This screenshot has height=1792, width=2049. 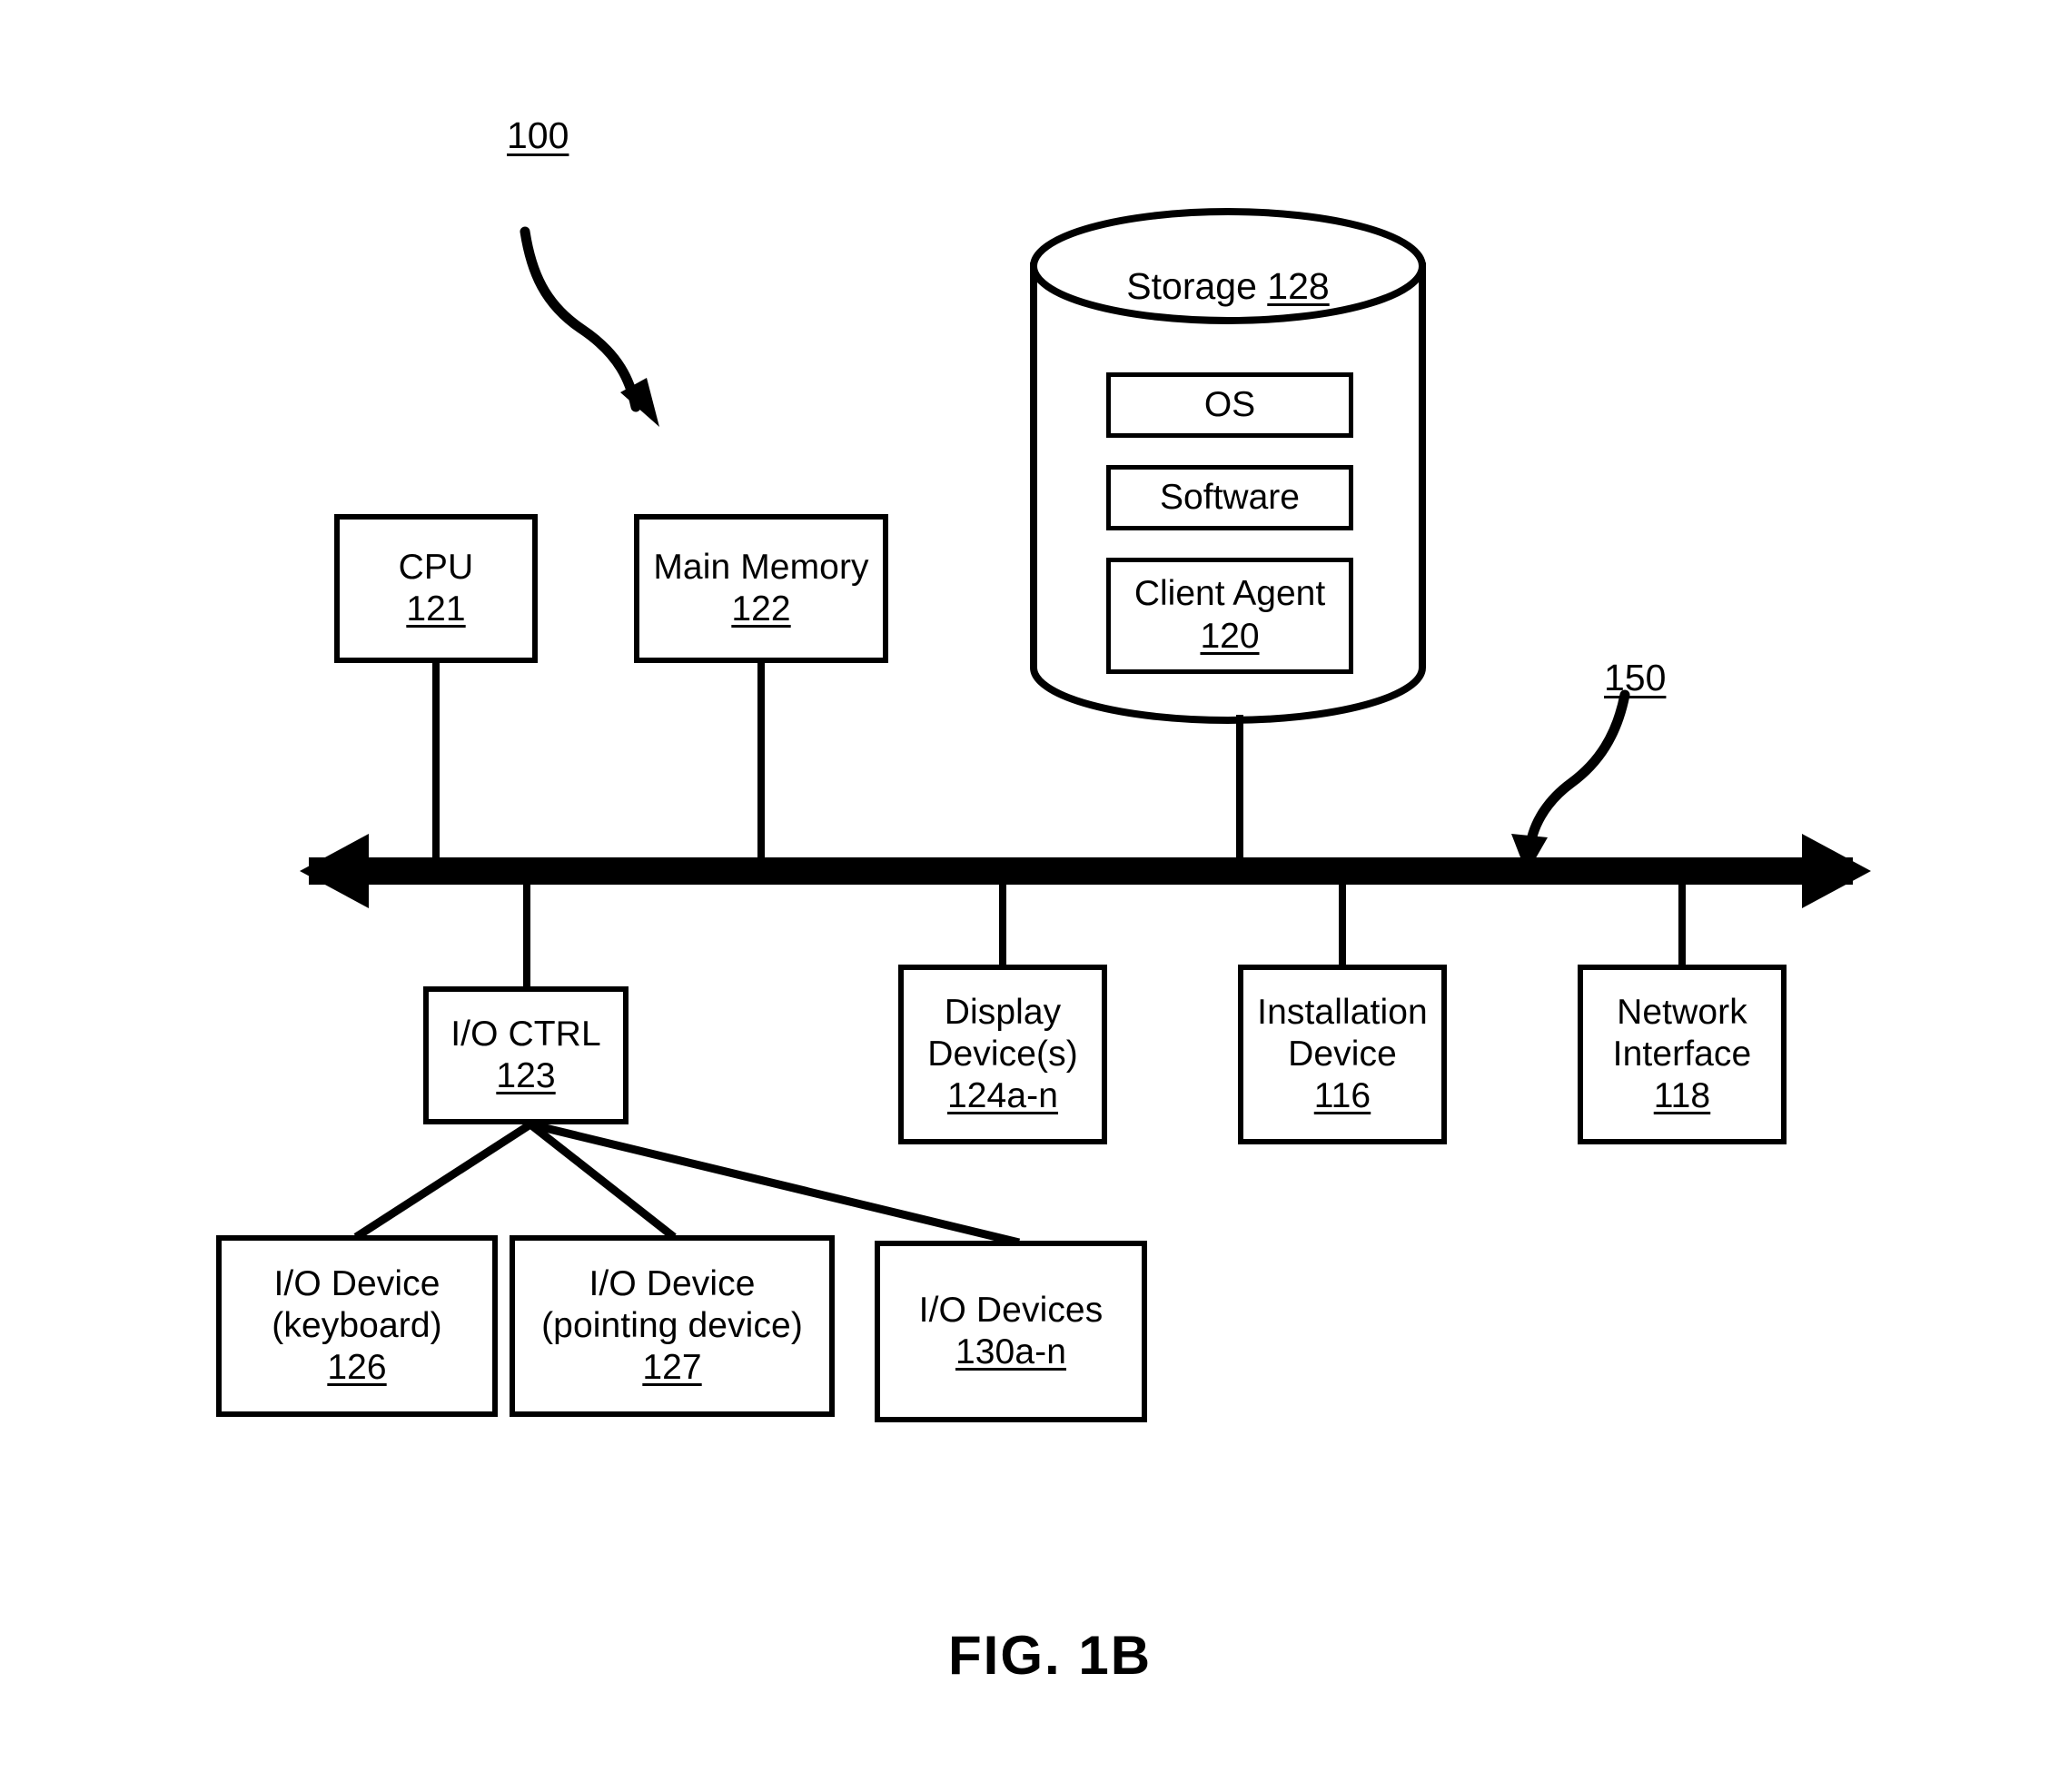 I want to click on node-io-device-pointing-label-2: (pointing device), so click(x=672, y=1325).